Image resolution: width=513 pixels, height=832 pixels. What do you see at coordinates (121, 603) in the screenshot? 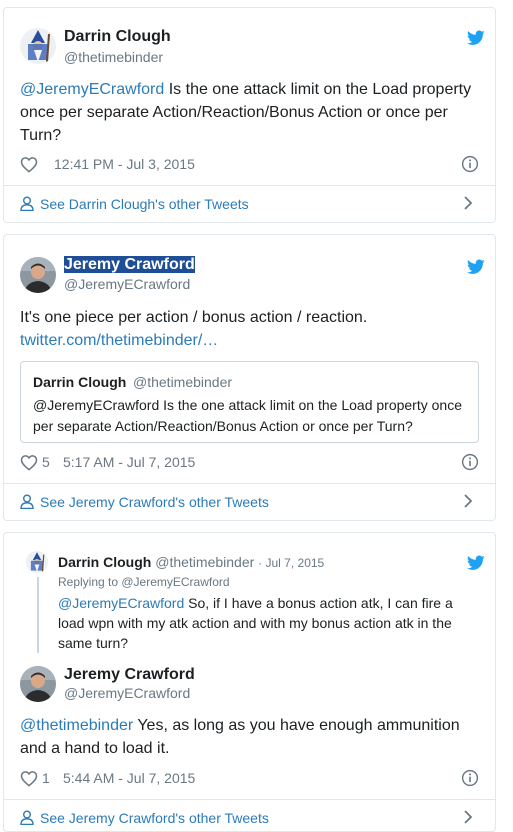
I see `parent-mention-link: @JeremyECrawford` at bounding box center [121, 603].